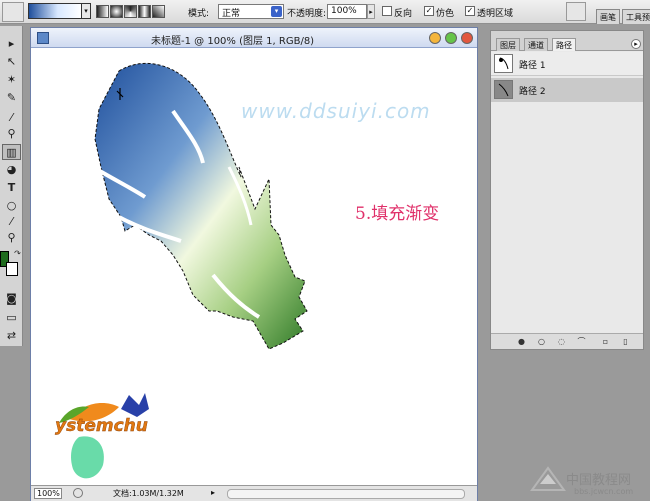 This screenshot has height=501, width=650. Describe the element at coordinates (445, 14) in the screenshot. I see `dither-label: 仿色` at that location.